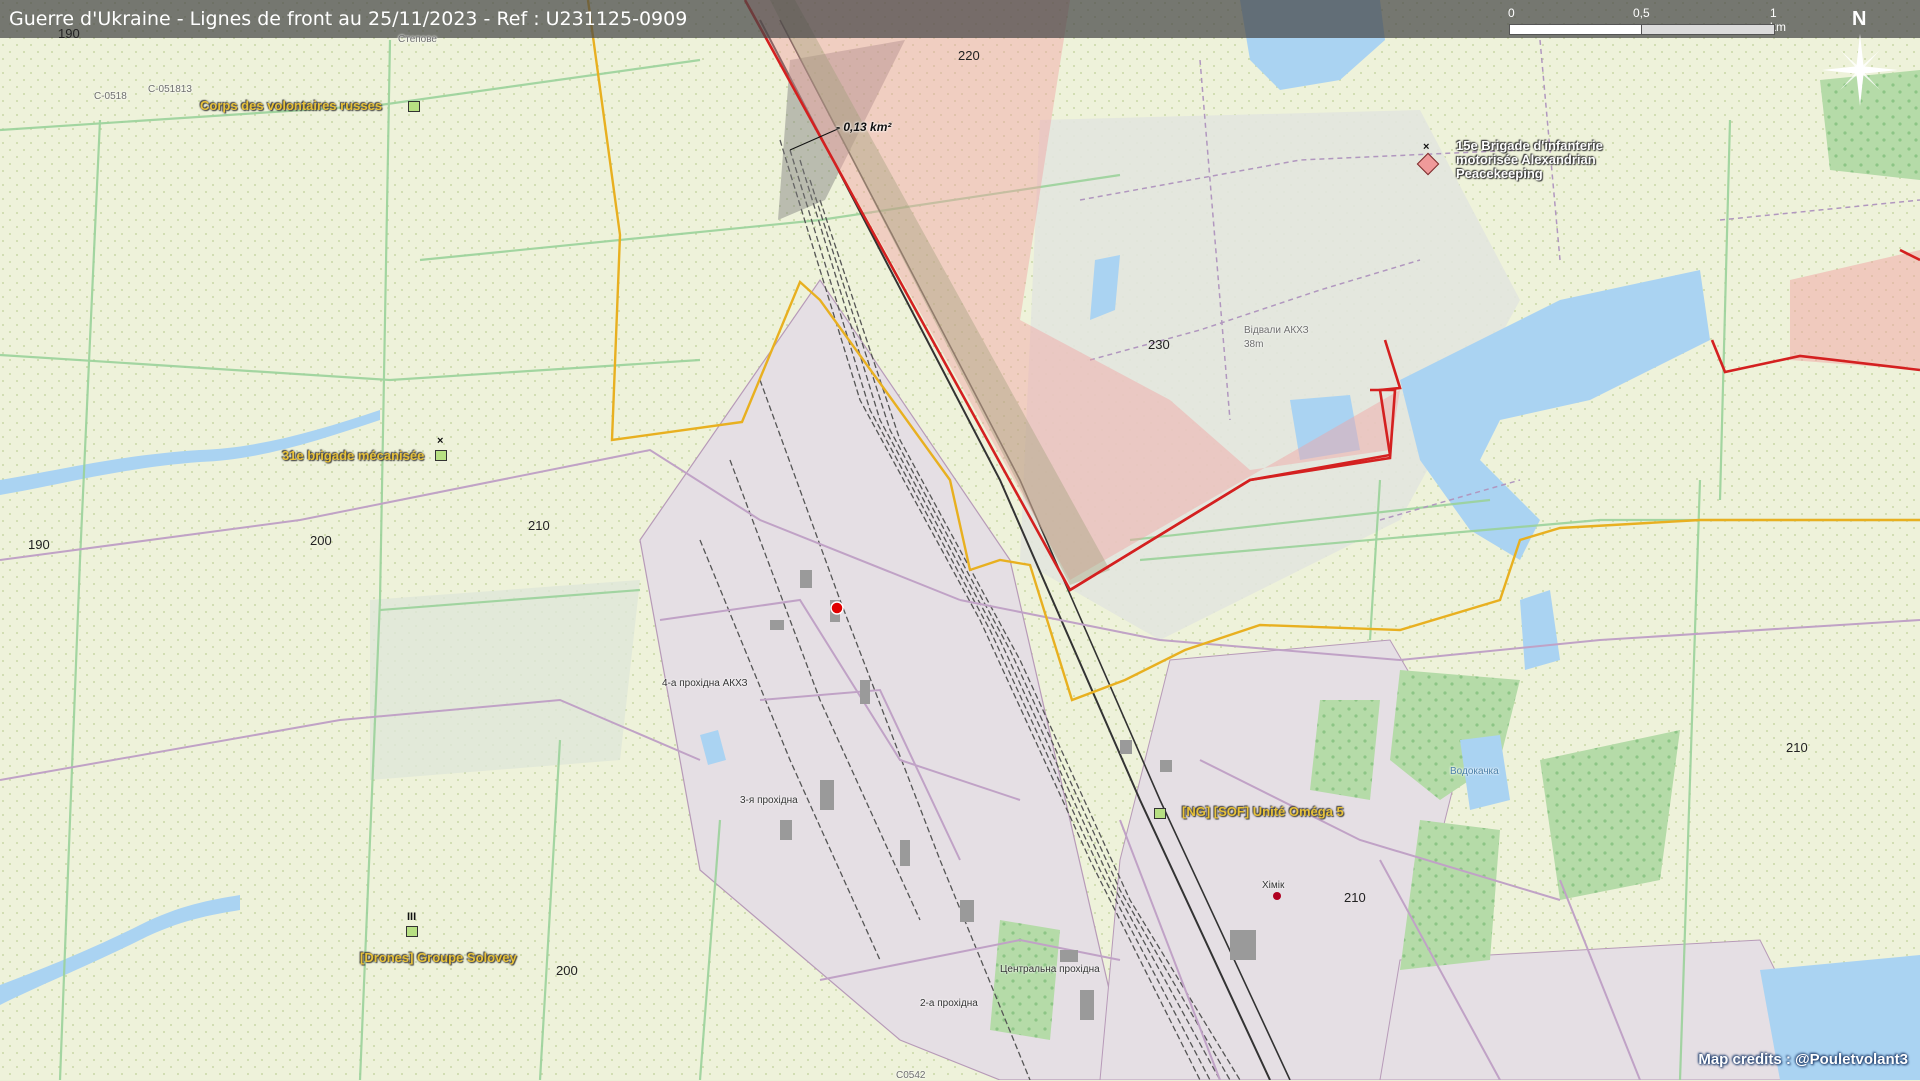 Image resolution: width=1920 pixels, height=1081 pixels. Describe the element at coordinates (1277, 896) in the screenshot. I see `khimik-station-dot` at that location.